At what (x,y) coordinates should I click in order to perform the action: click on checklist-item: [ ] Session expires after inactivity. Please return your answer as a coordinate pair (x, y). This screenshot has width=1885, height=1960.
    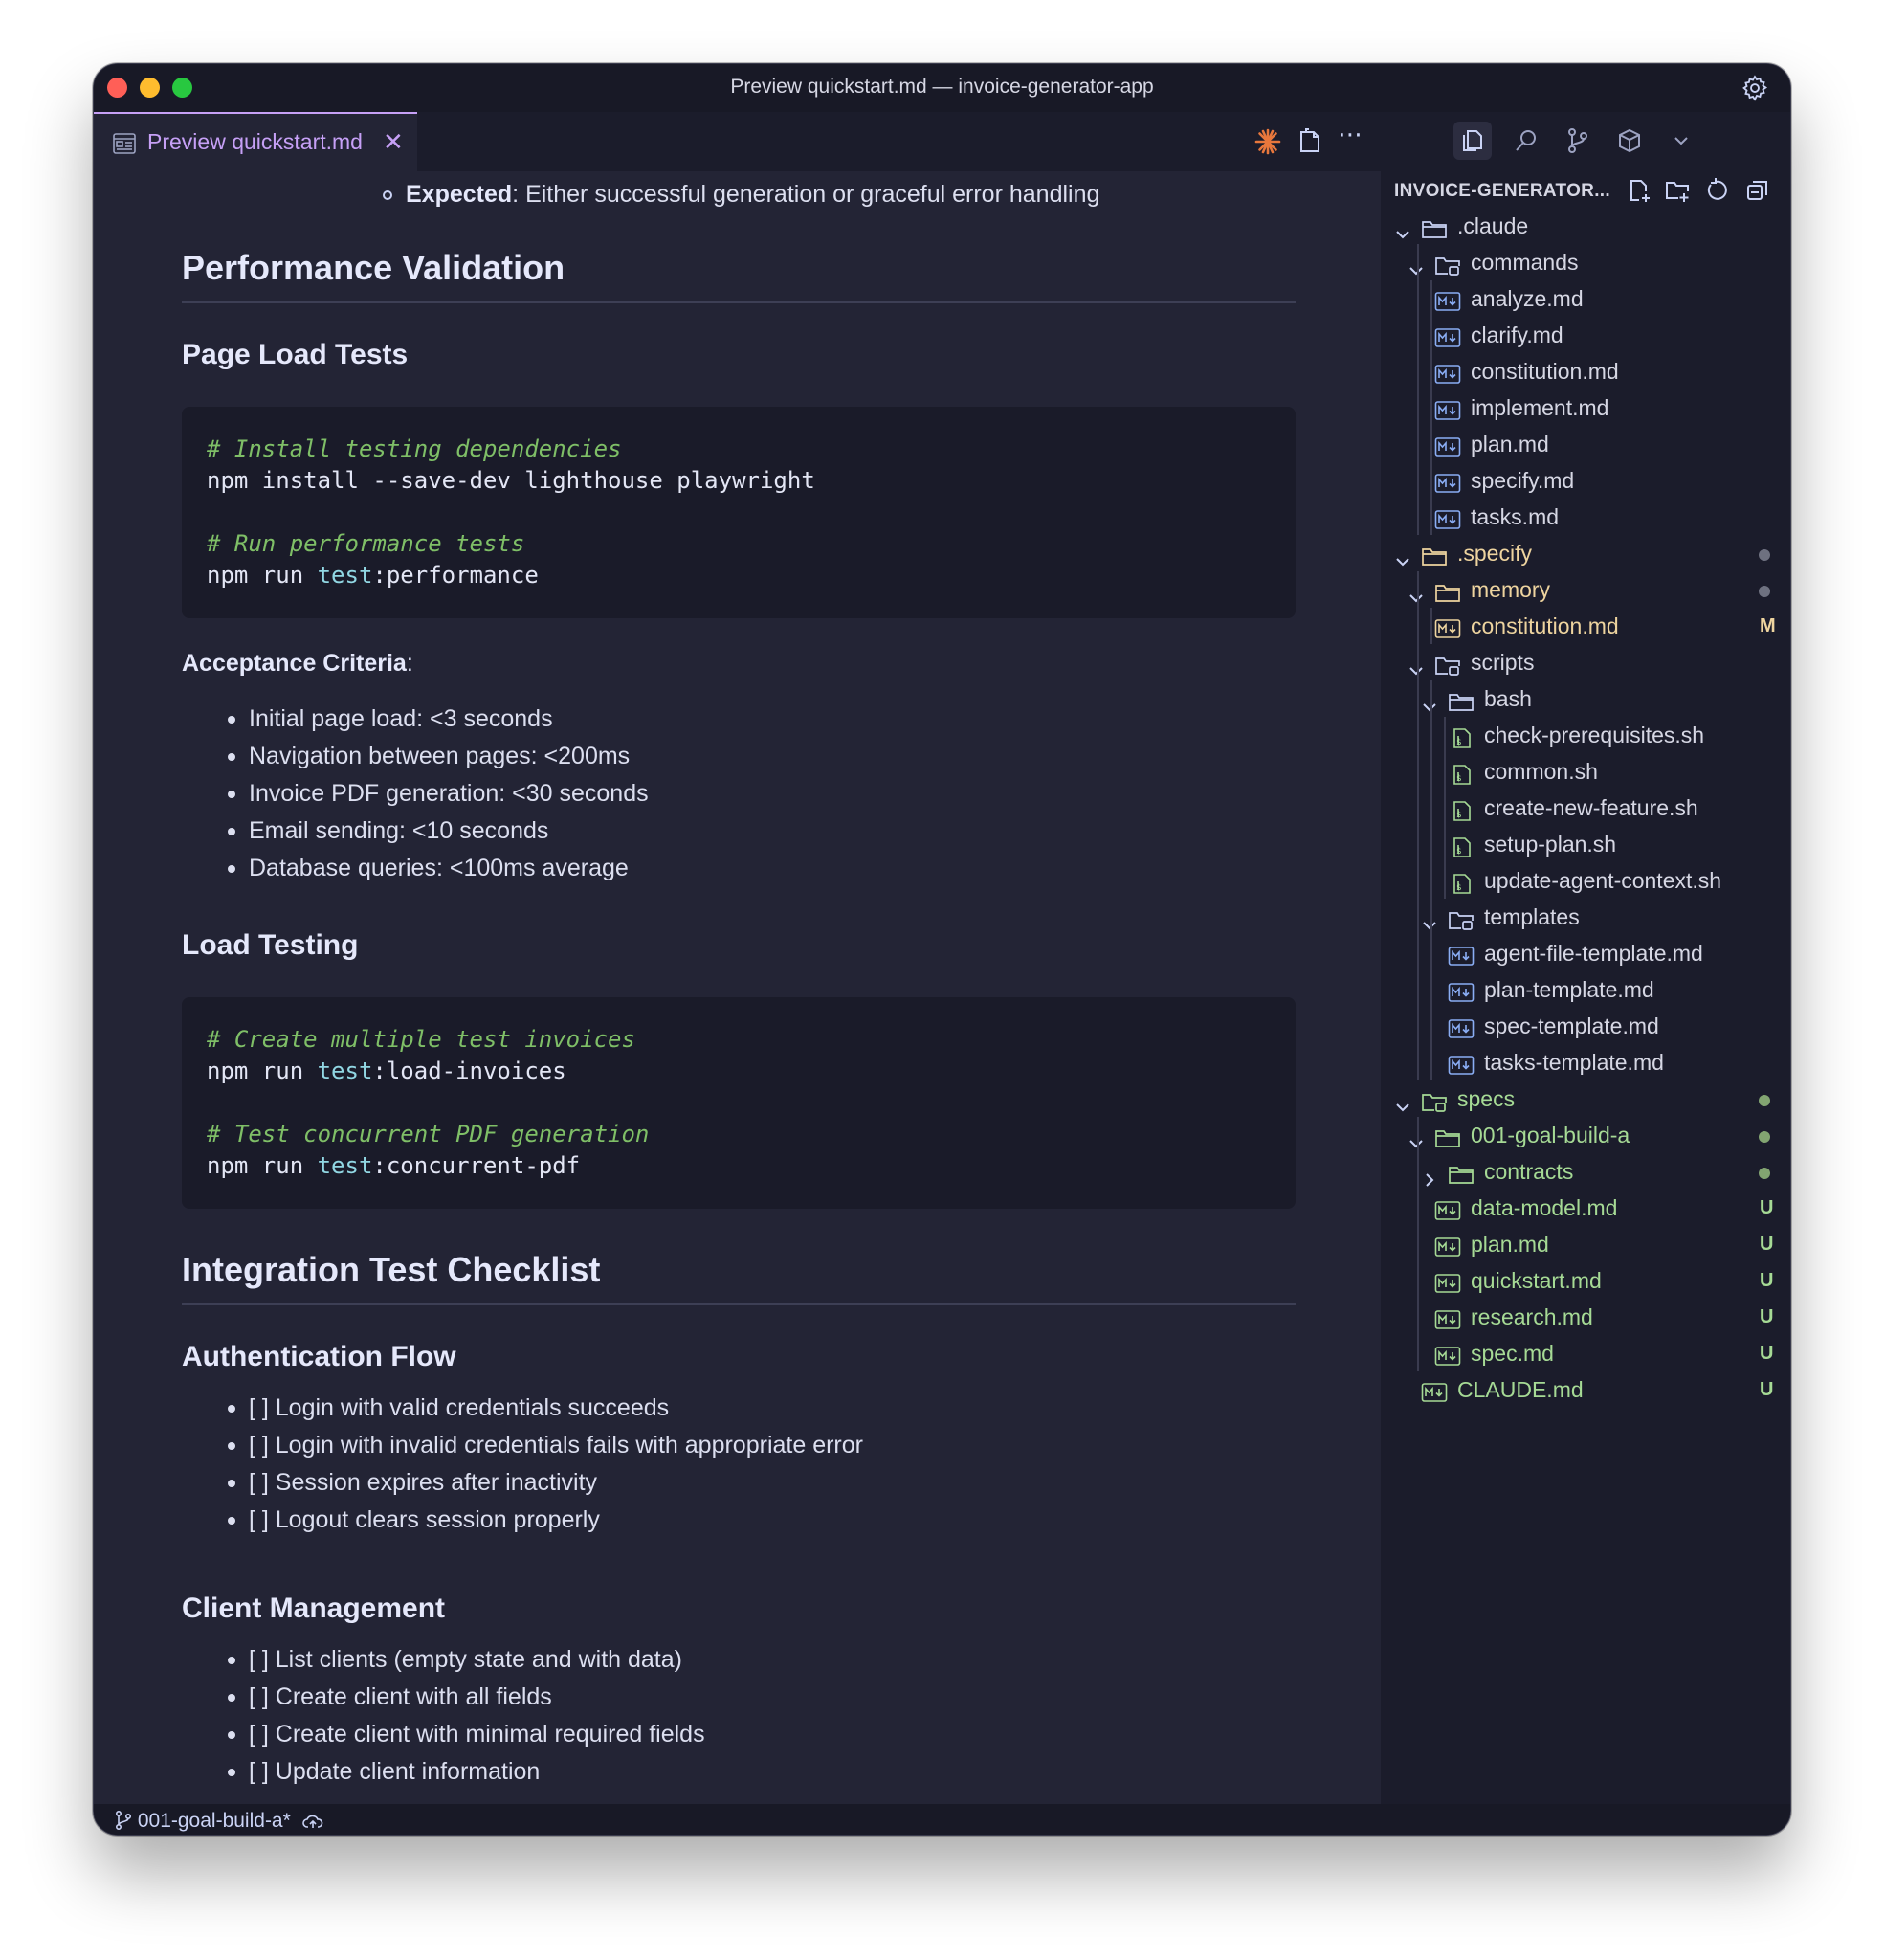
    Looking at the image, I should click on (545, 1483).